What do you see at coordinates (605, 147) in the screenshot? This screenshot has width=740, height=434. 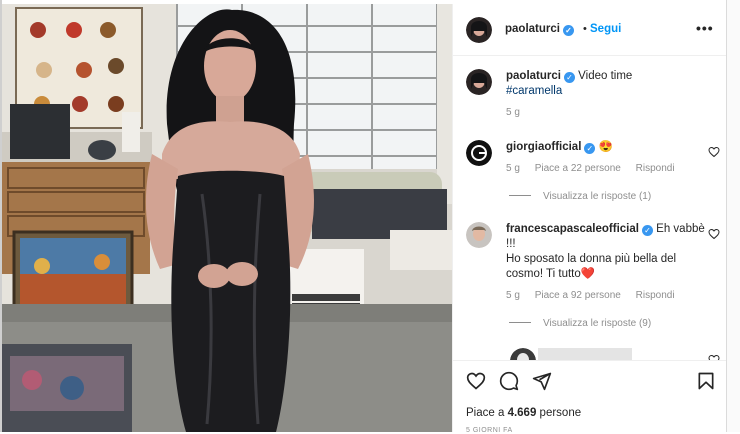 I see `comment-text: 😍` at bounding box center [605, 147].